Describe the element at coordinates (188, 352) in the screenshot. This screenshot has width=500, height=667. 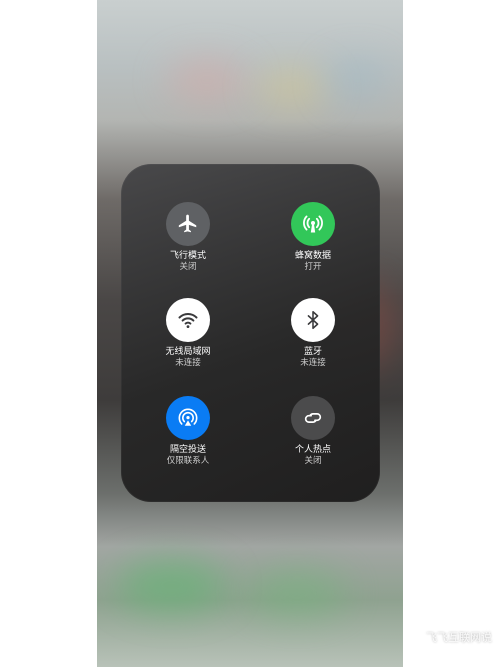
I see `wifi-label: 无线局域网` at that location.